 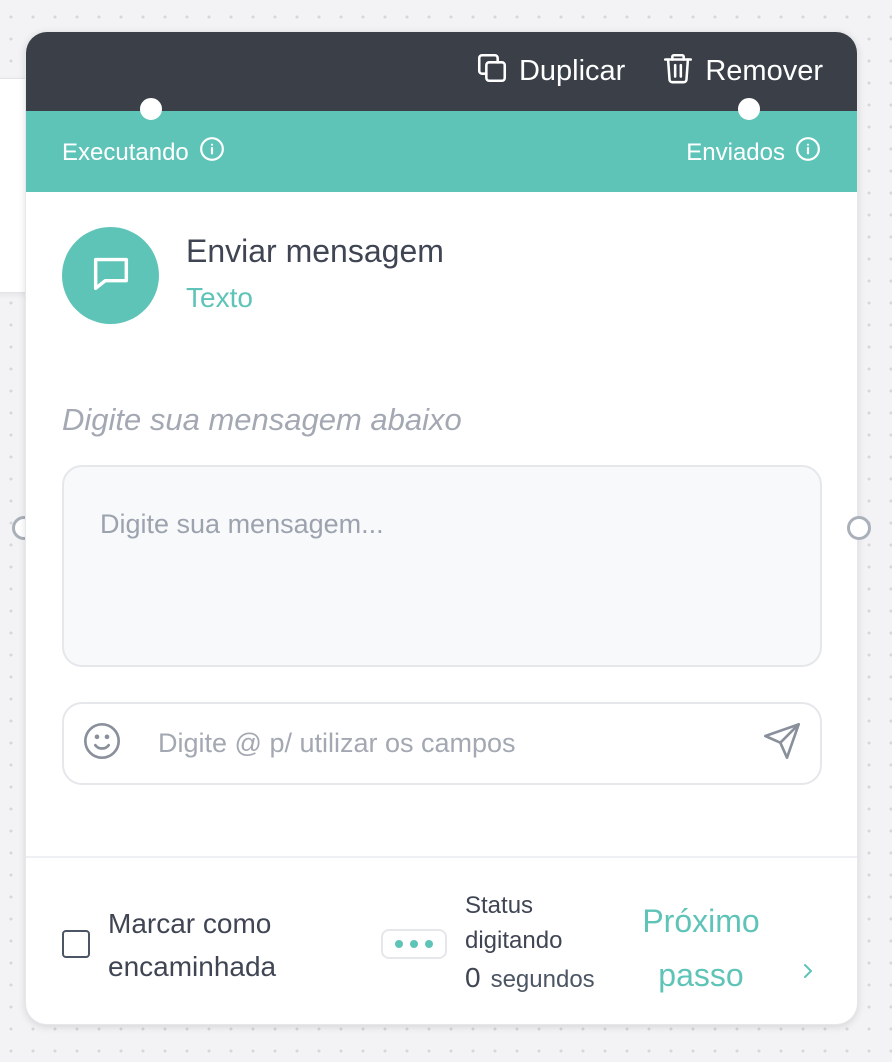 I want to click on typing-indicator, so click(x=414, y=944).